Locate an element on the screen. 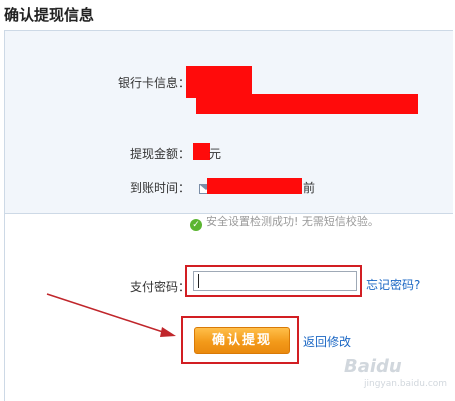 This screenshot has width=455, height=401. baidu-watermark: Baidu jingyan.baidu.com is located at coordinates (390, 376).